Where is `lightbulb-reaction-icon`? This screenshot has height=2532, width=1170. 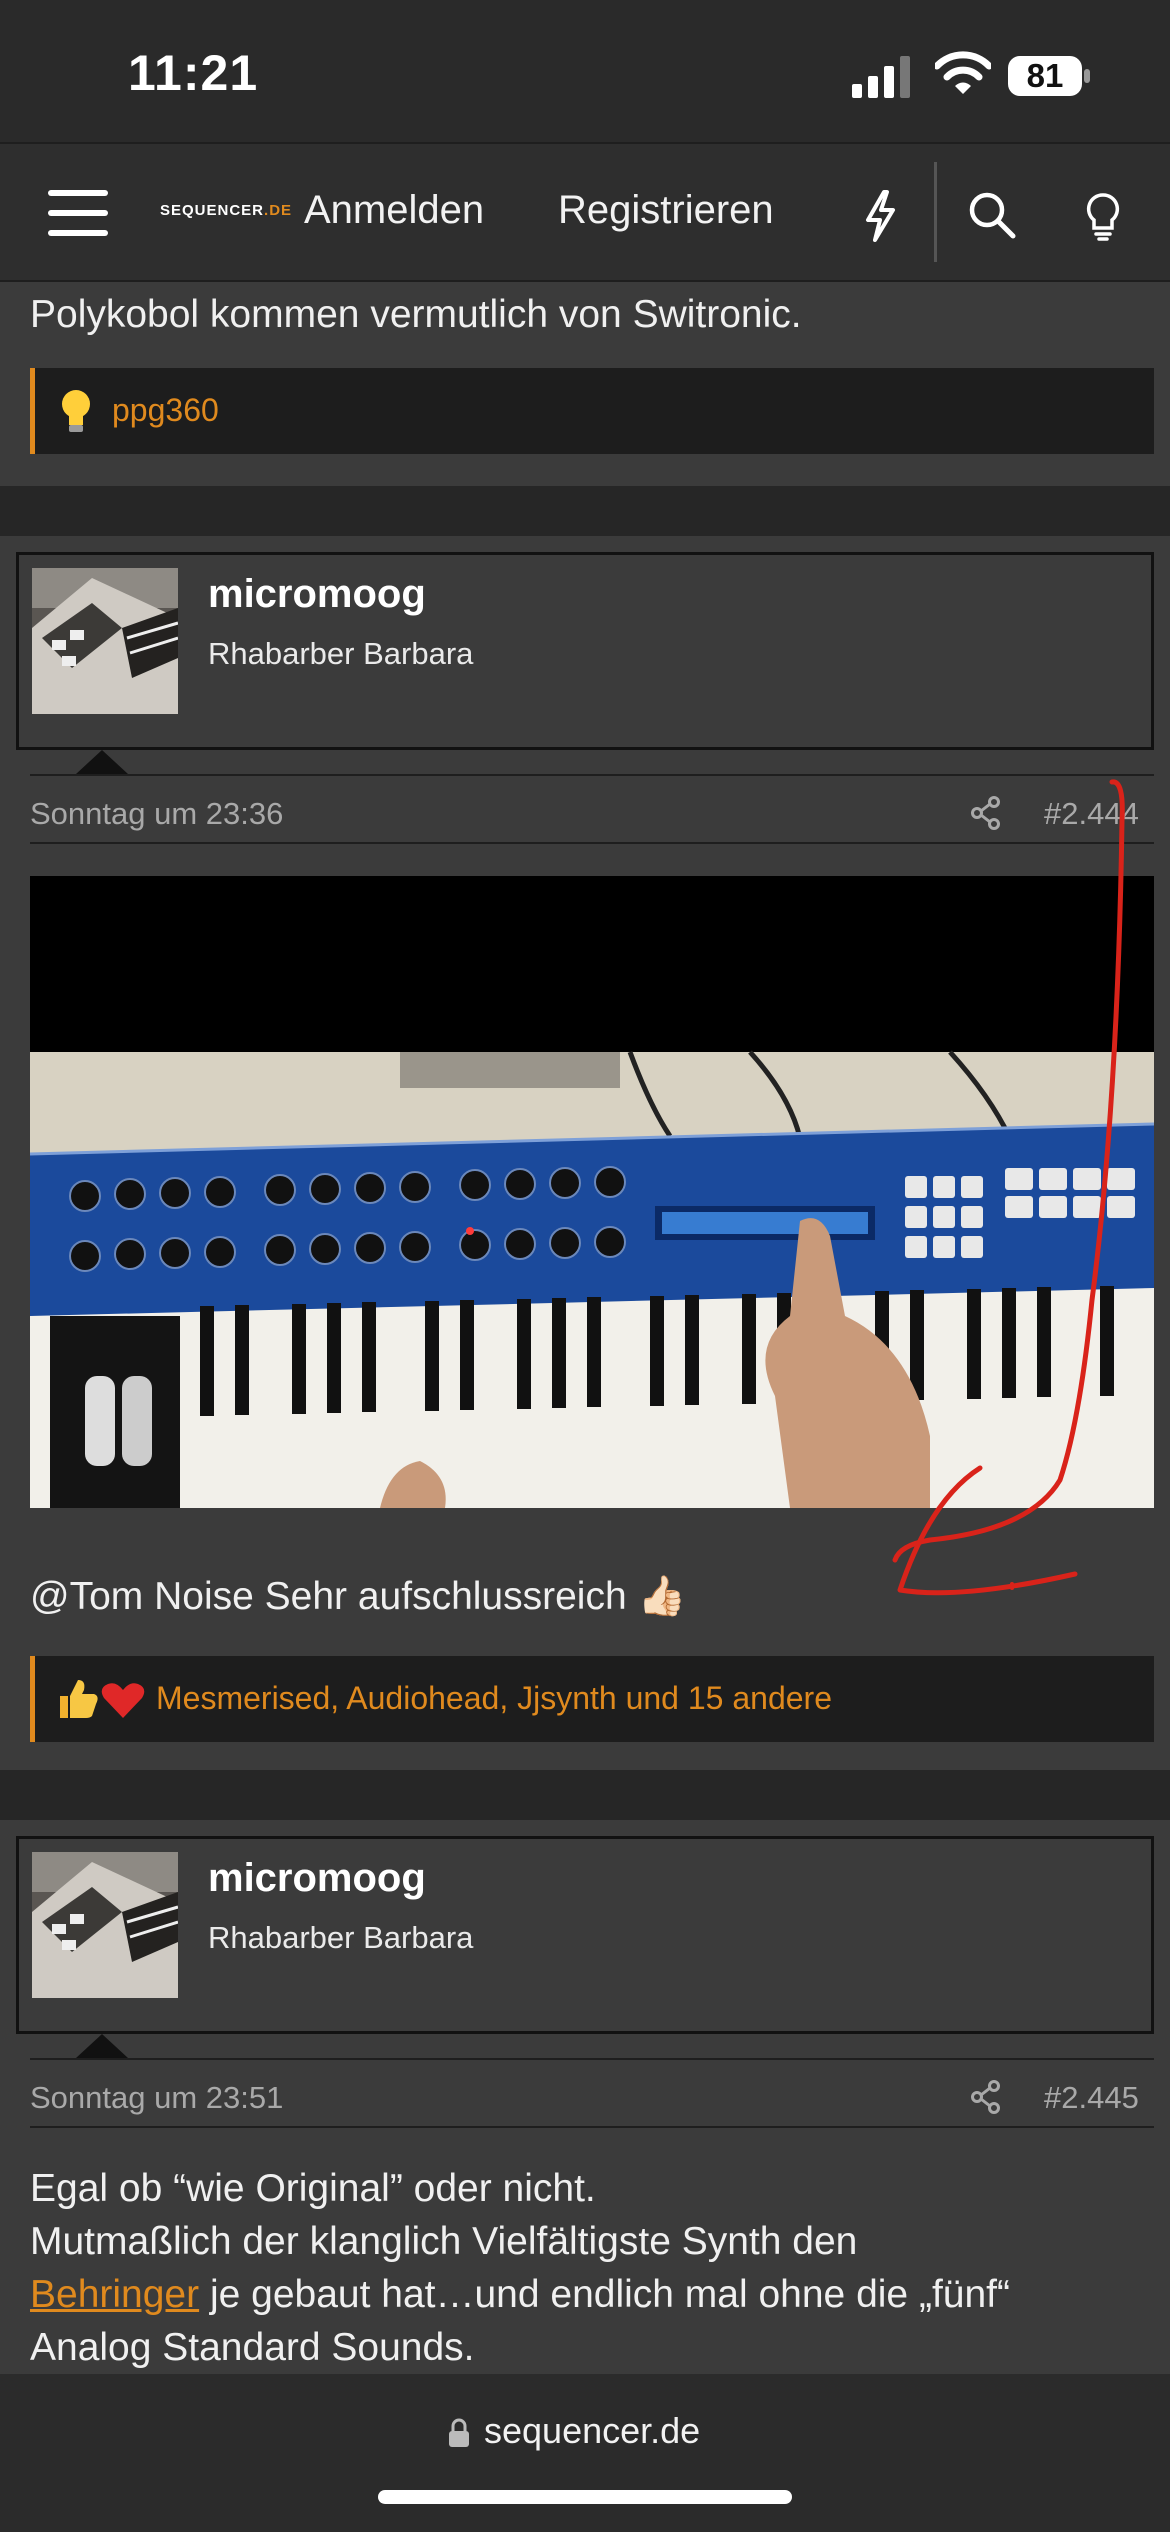 lightbulb-reaction-icon is located at coordinates (76, 411).